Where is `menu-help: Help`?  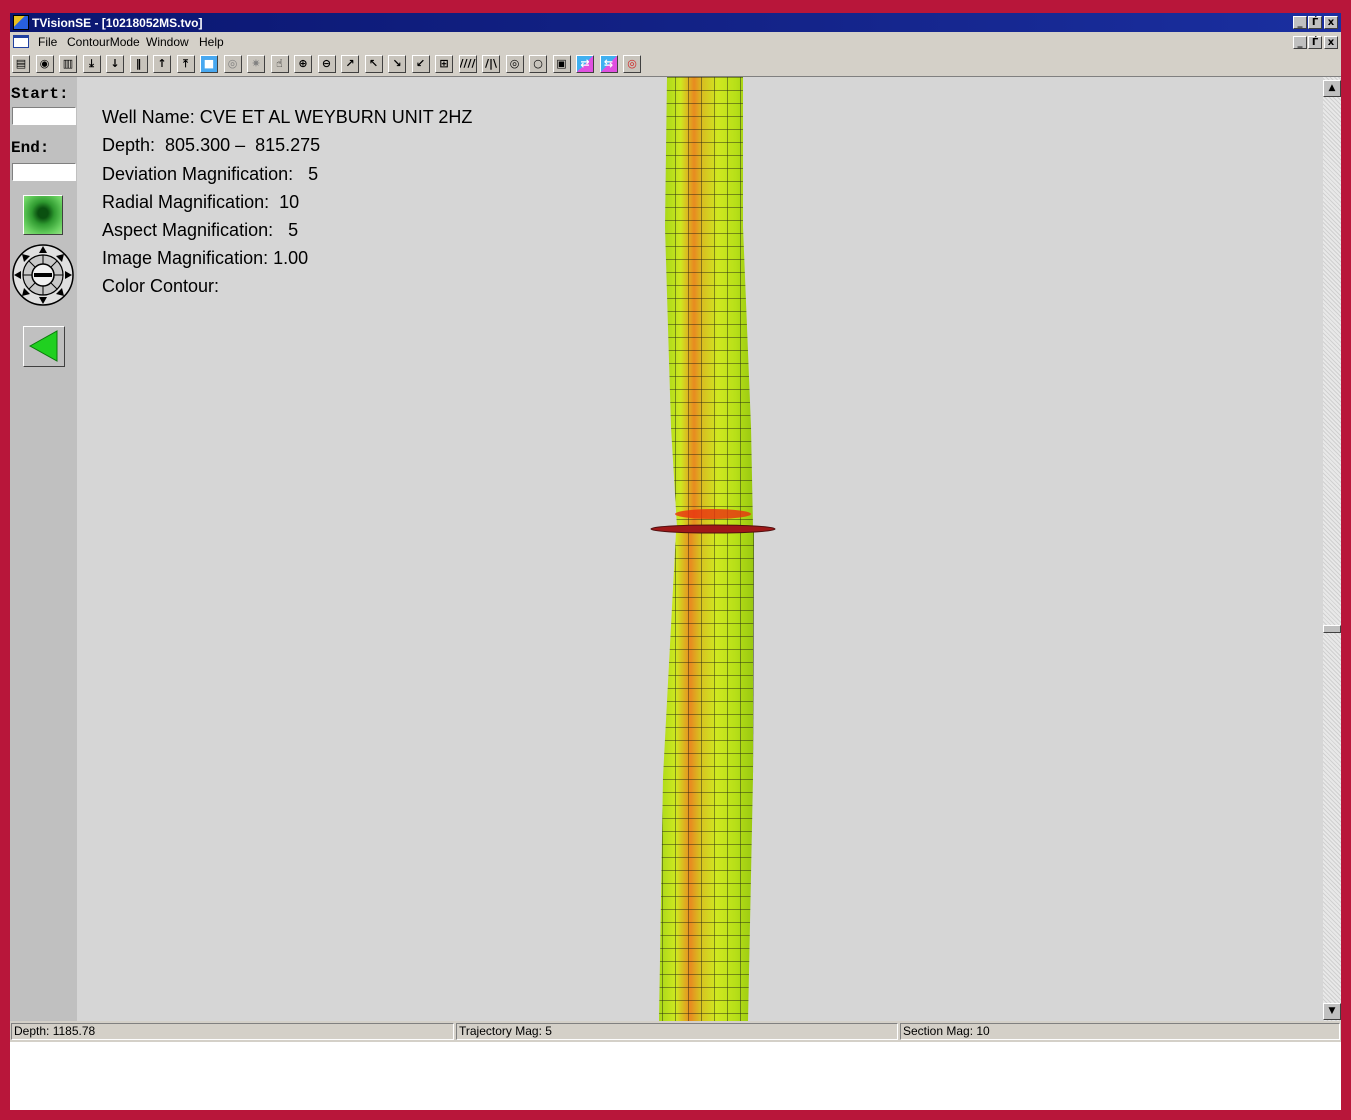 menu-help: Help is located at coordinates (211, 42).